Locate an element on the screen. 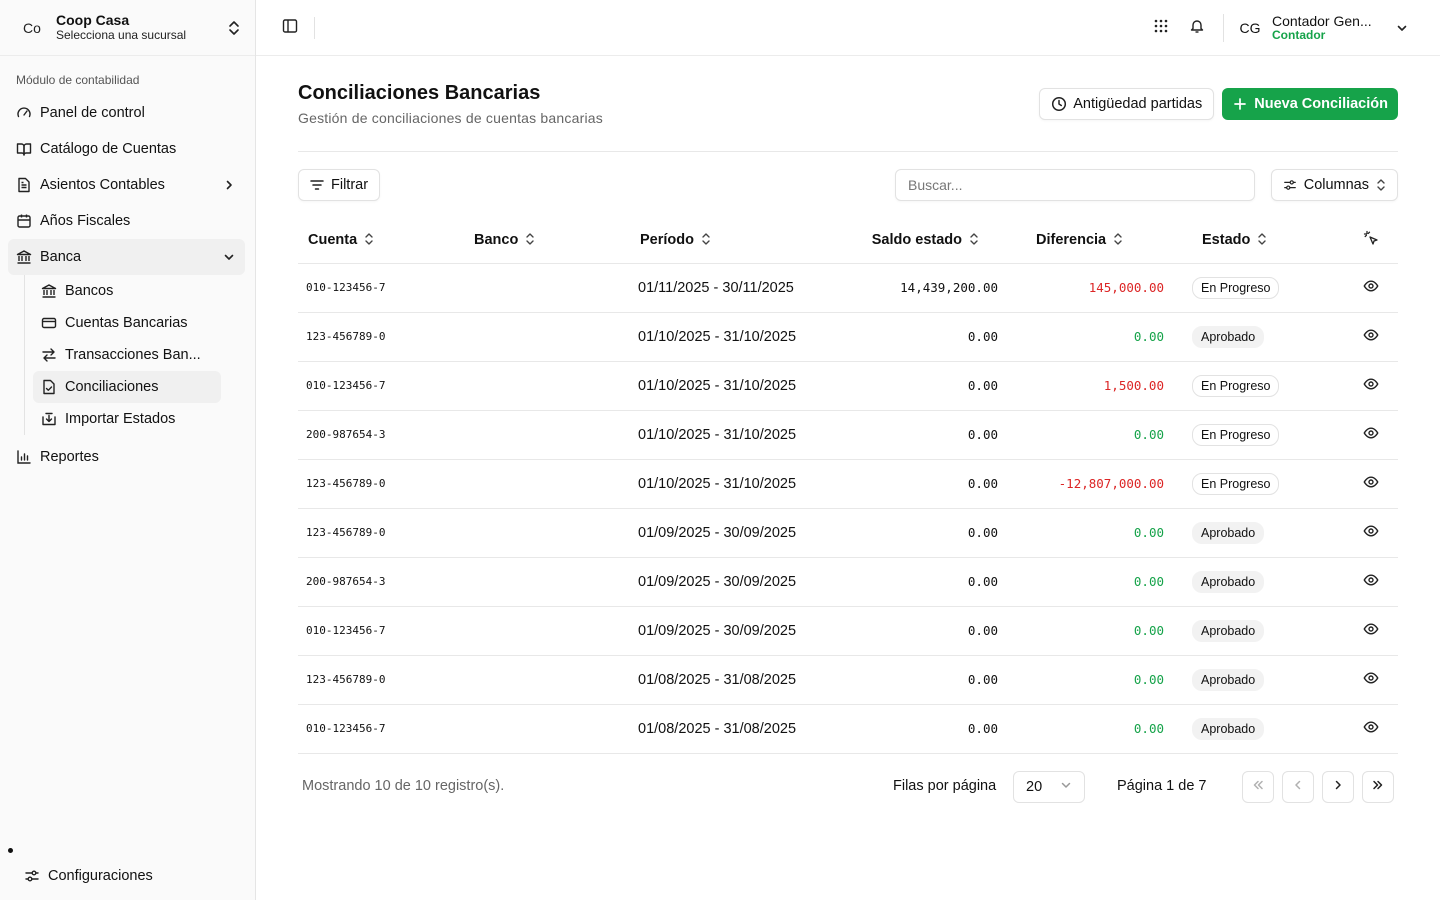  calendar-icon is located at coordinates (24, 221).